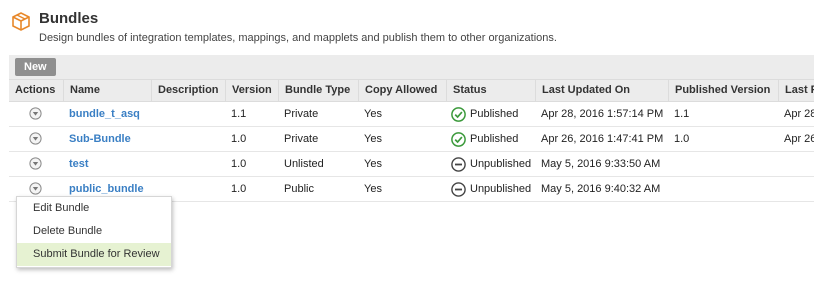  What do you see at coordinates (602, 114) in the screenshot?
I see `bundle-last-updated: Apr 28, 2016 1:57:14 PM` at bounding box center [602, 114].